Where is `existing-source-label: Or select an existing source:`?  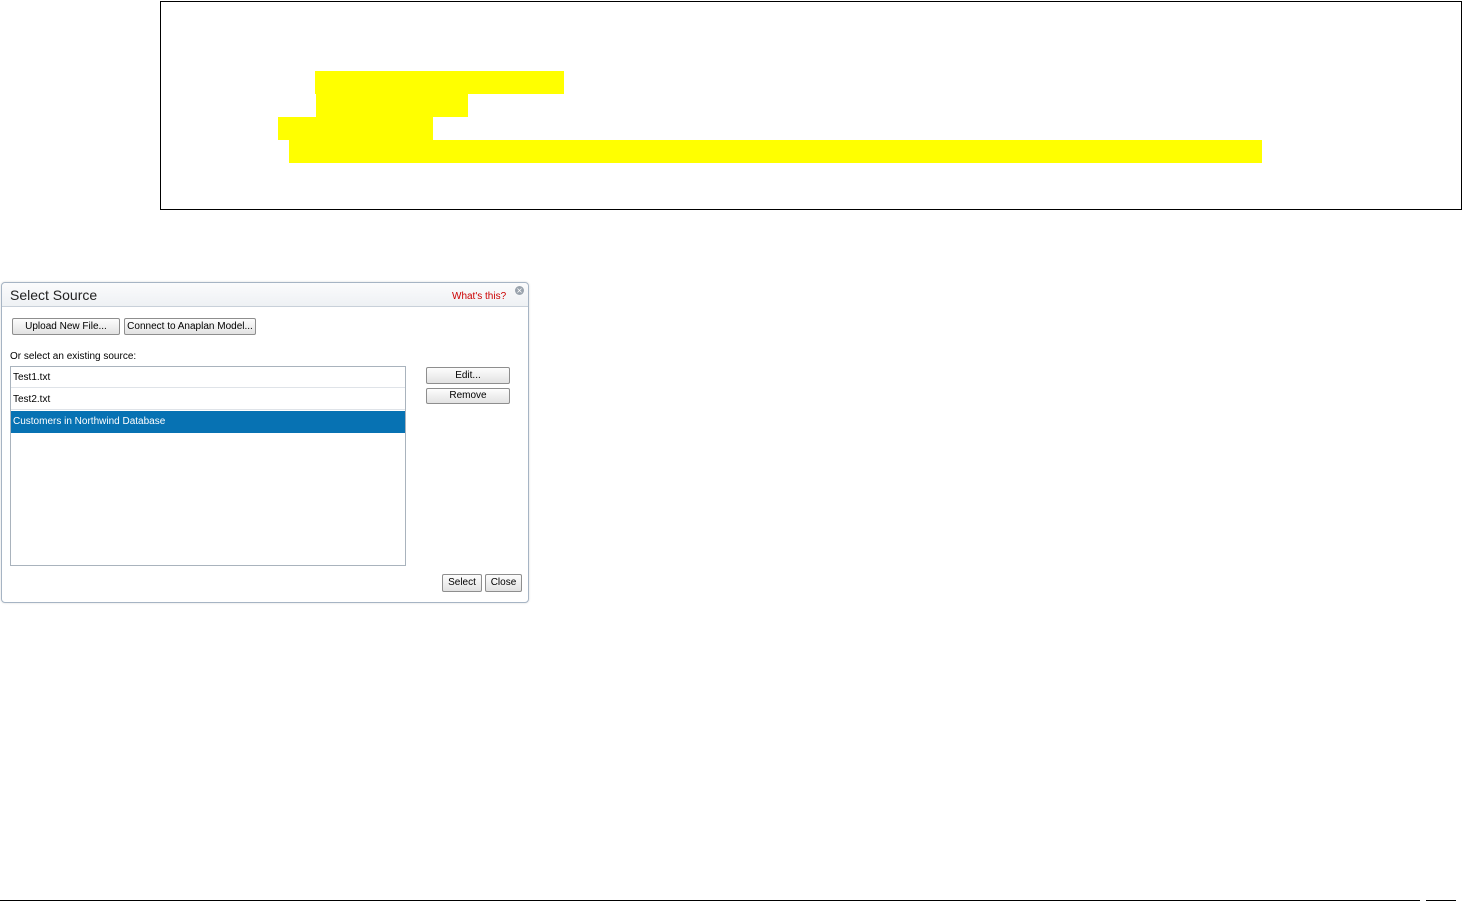
existing-source-label: Or select an existing source: is located at coordinates (73, 356).